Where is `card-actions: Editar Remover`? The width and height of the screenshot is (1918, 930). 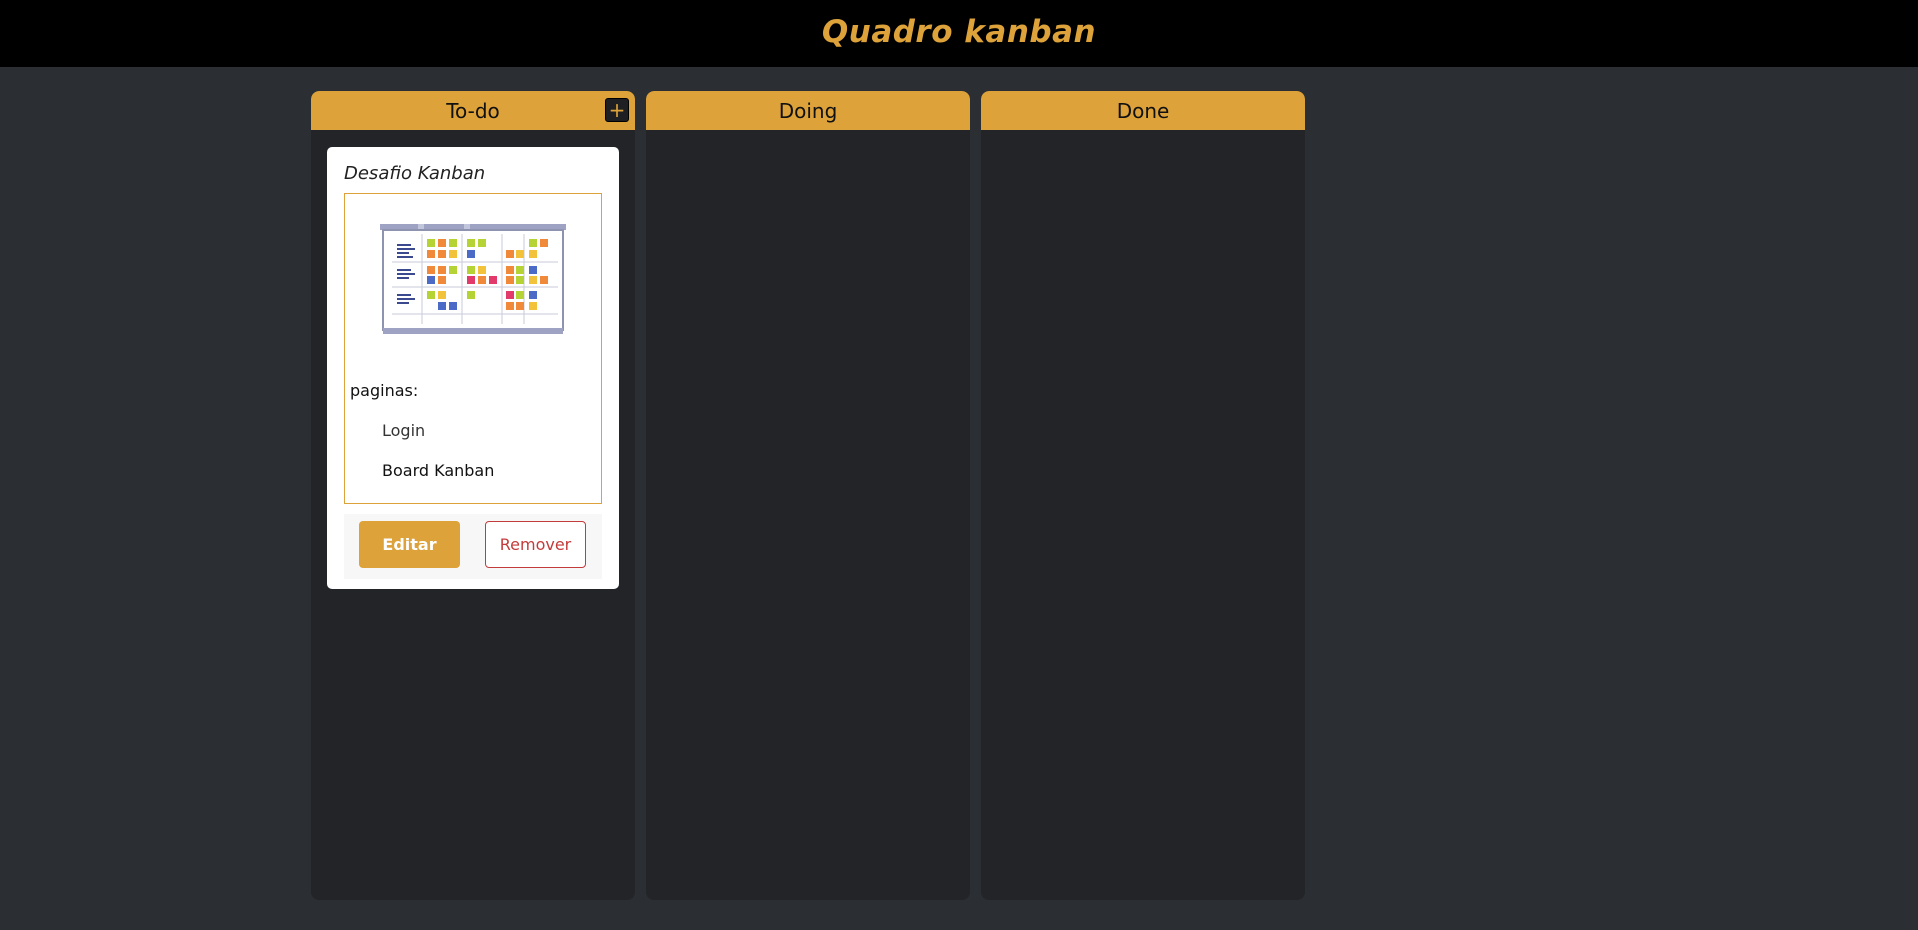 card-actions: Editar Remover is located at coordinates (473, 546).